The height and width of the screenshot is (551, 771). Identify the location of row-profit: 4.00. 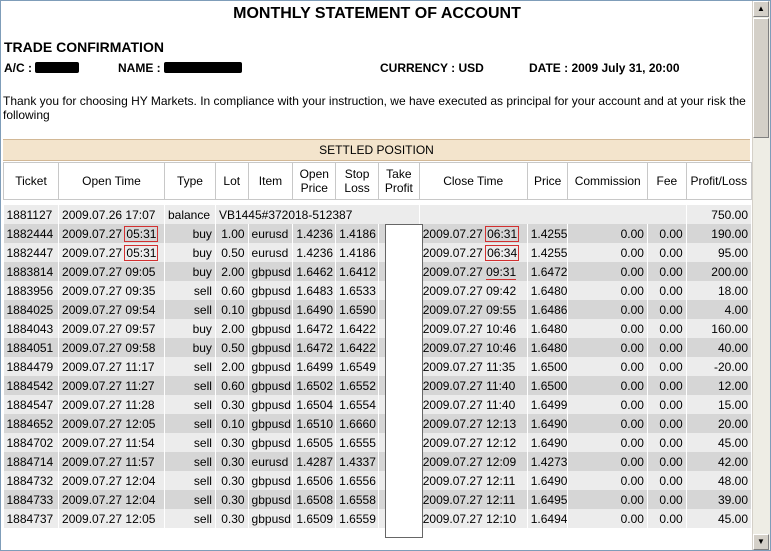
(736, 309).